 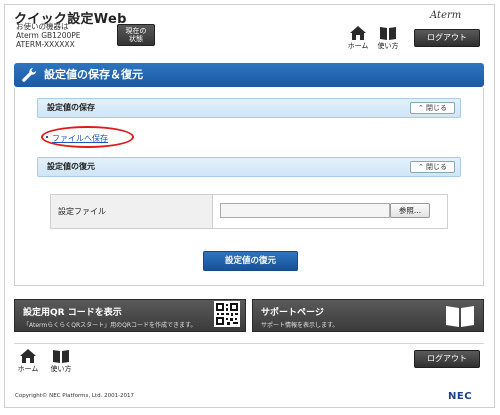 What do you see at coordinates (447, 38) in the screenshot?
I see `logout-button: ログアウト` at bounding box center [447, 38].